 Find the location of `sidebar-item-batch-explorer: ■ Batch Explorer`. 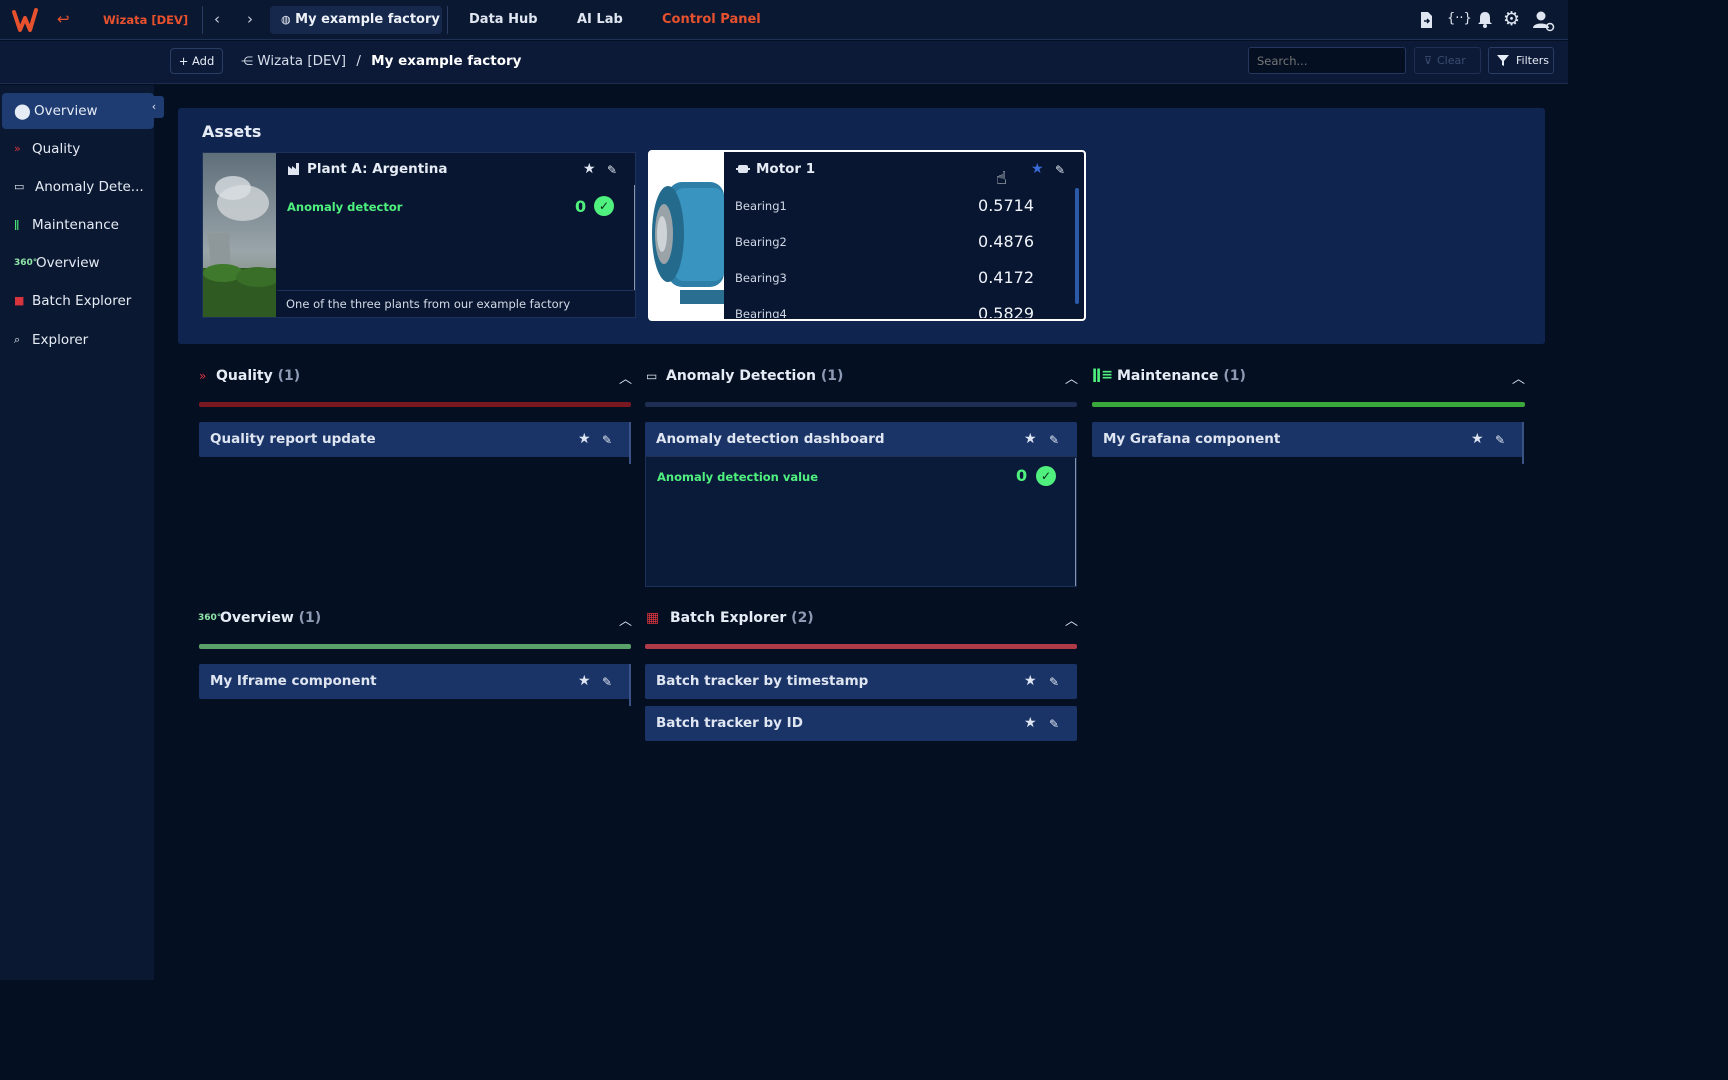

sidebar-item-batch-explorer: ■ Batch Explorer is located at coordinates (77, 301).